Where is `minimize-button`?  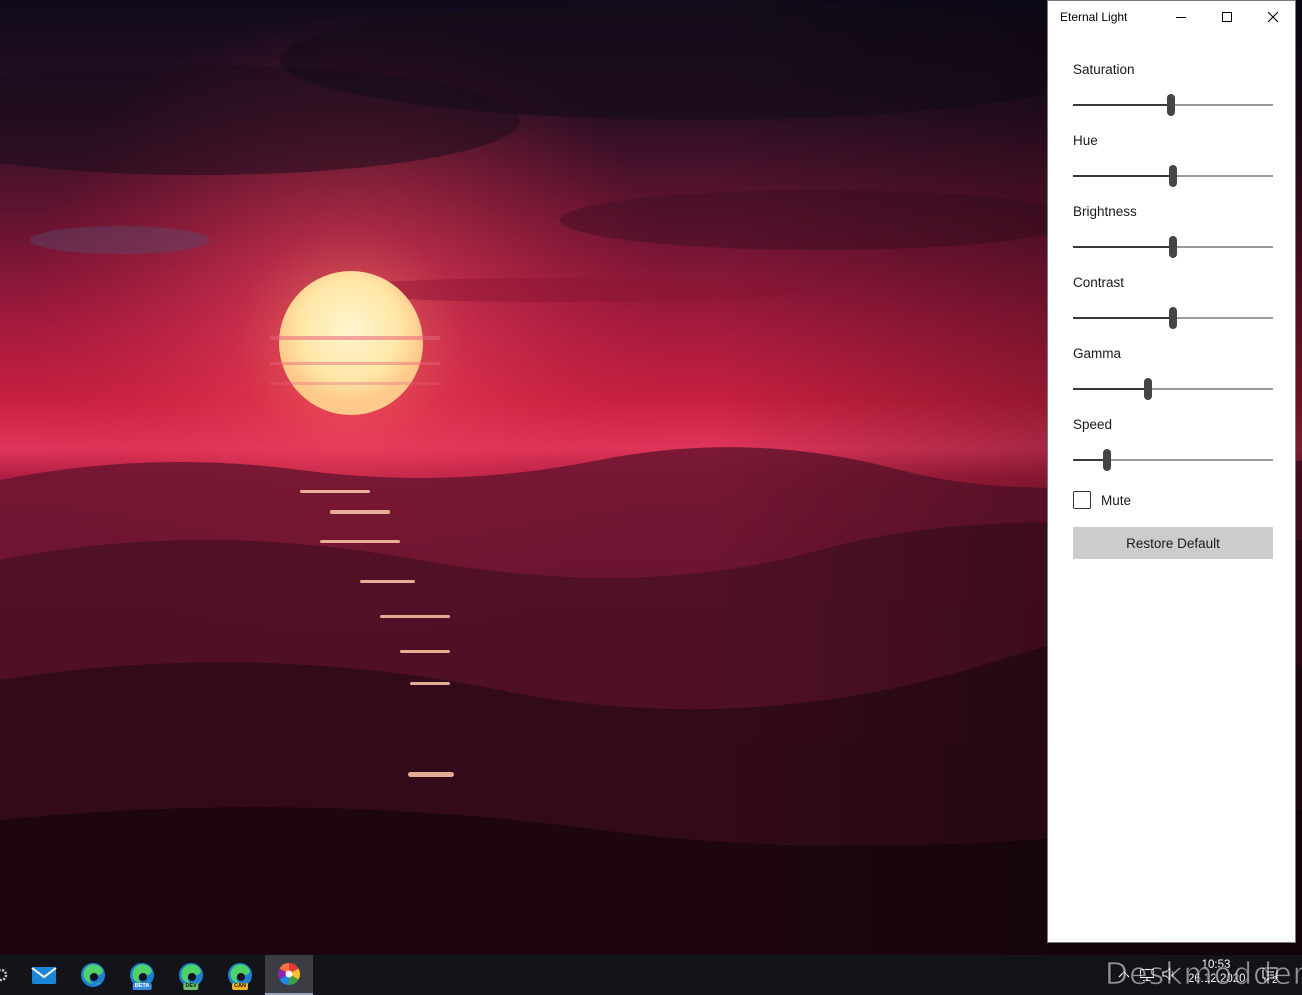 minimize-button is located at coordinates (1181, 17).